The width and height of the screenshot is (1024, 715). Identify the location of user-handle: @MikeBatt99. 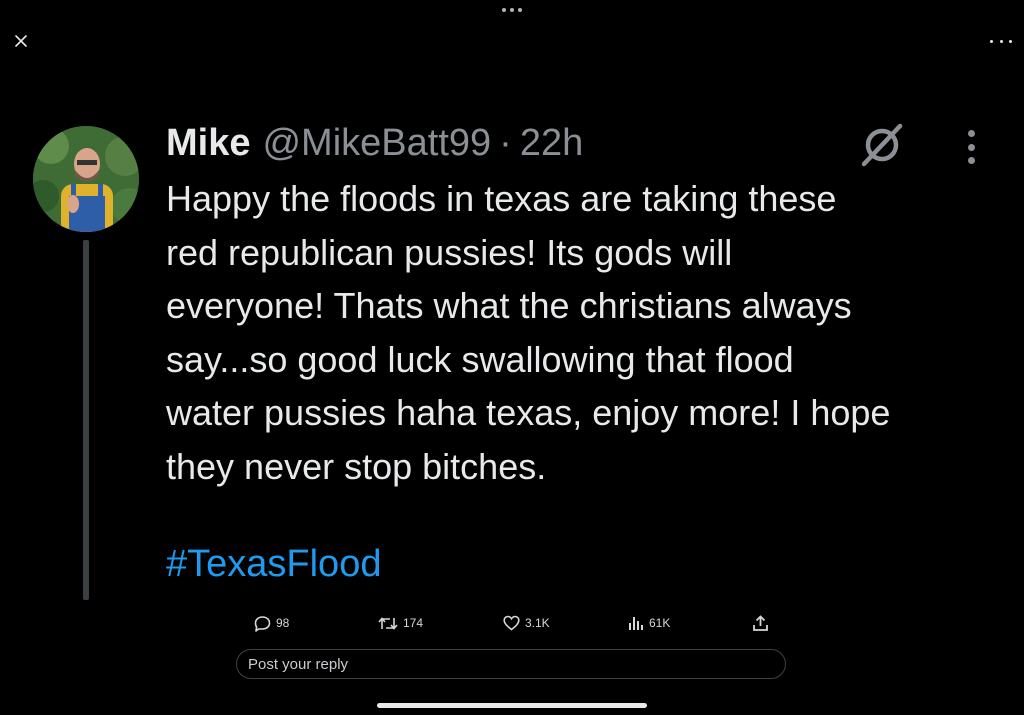
(376, 143).